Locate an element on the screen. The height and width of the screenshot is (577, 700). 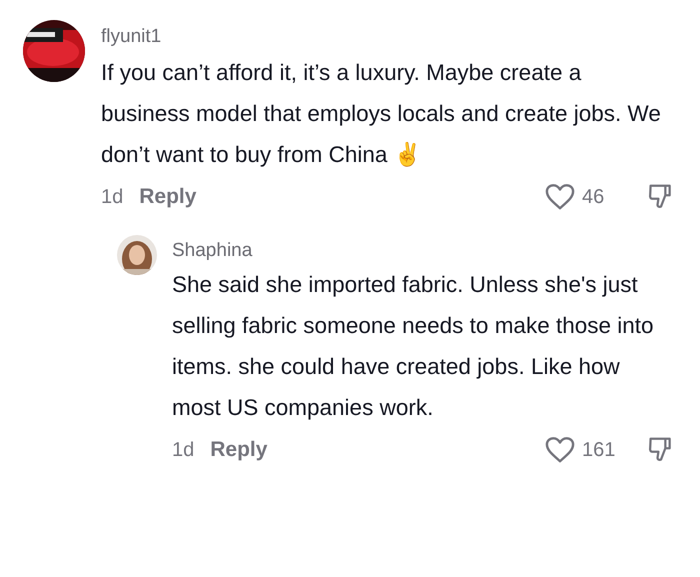
username: Shaphina is located at coordinates (212, 251).